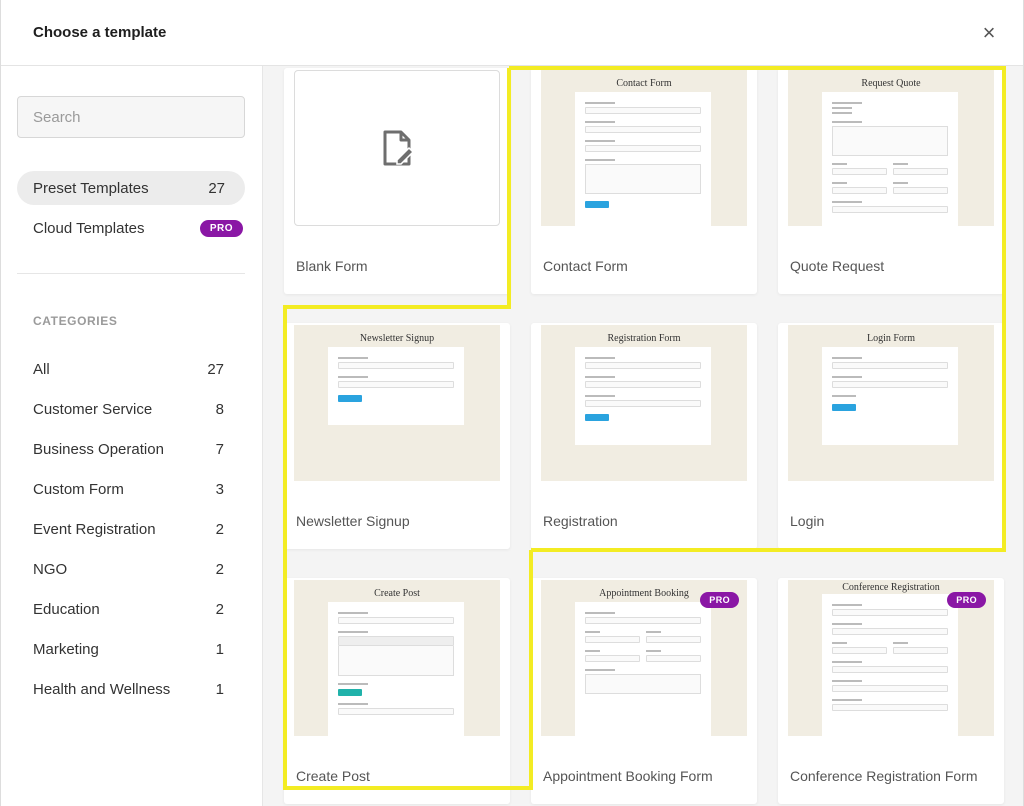 This screenshot has height=806, width=1024. Describe the element at coordinates (585, 266) in the screenshot. I see `template-label: Contact Form` at that location.